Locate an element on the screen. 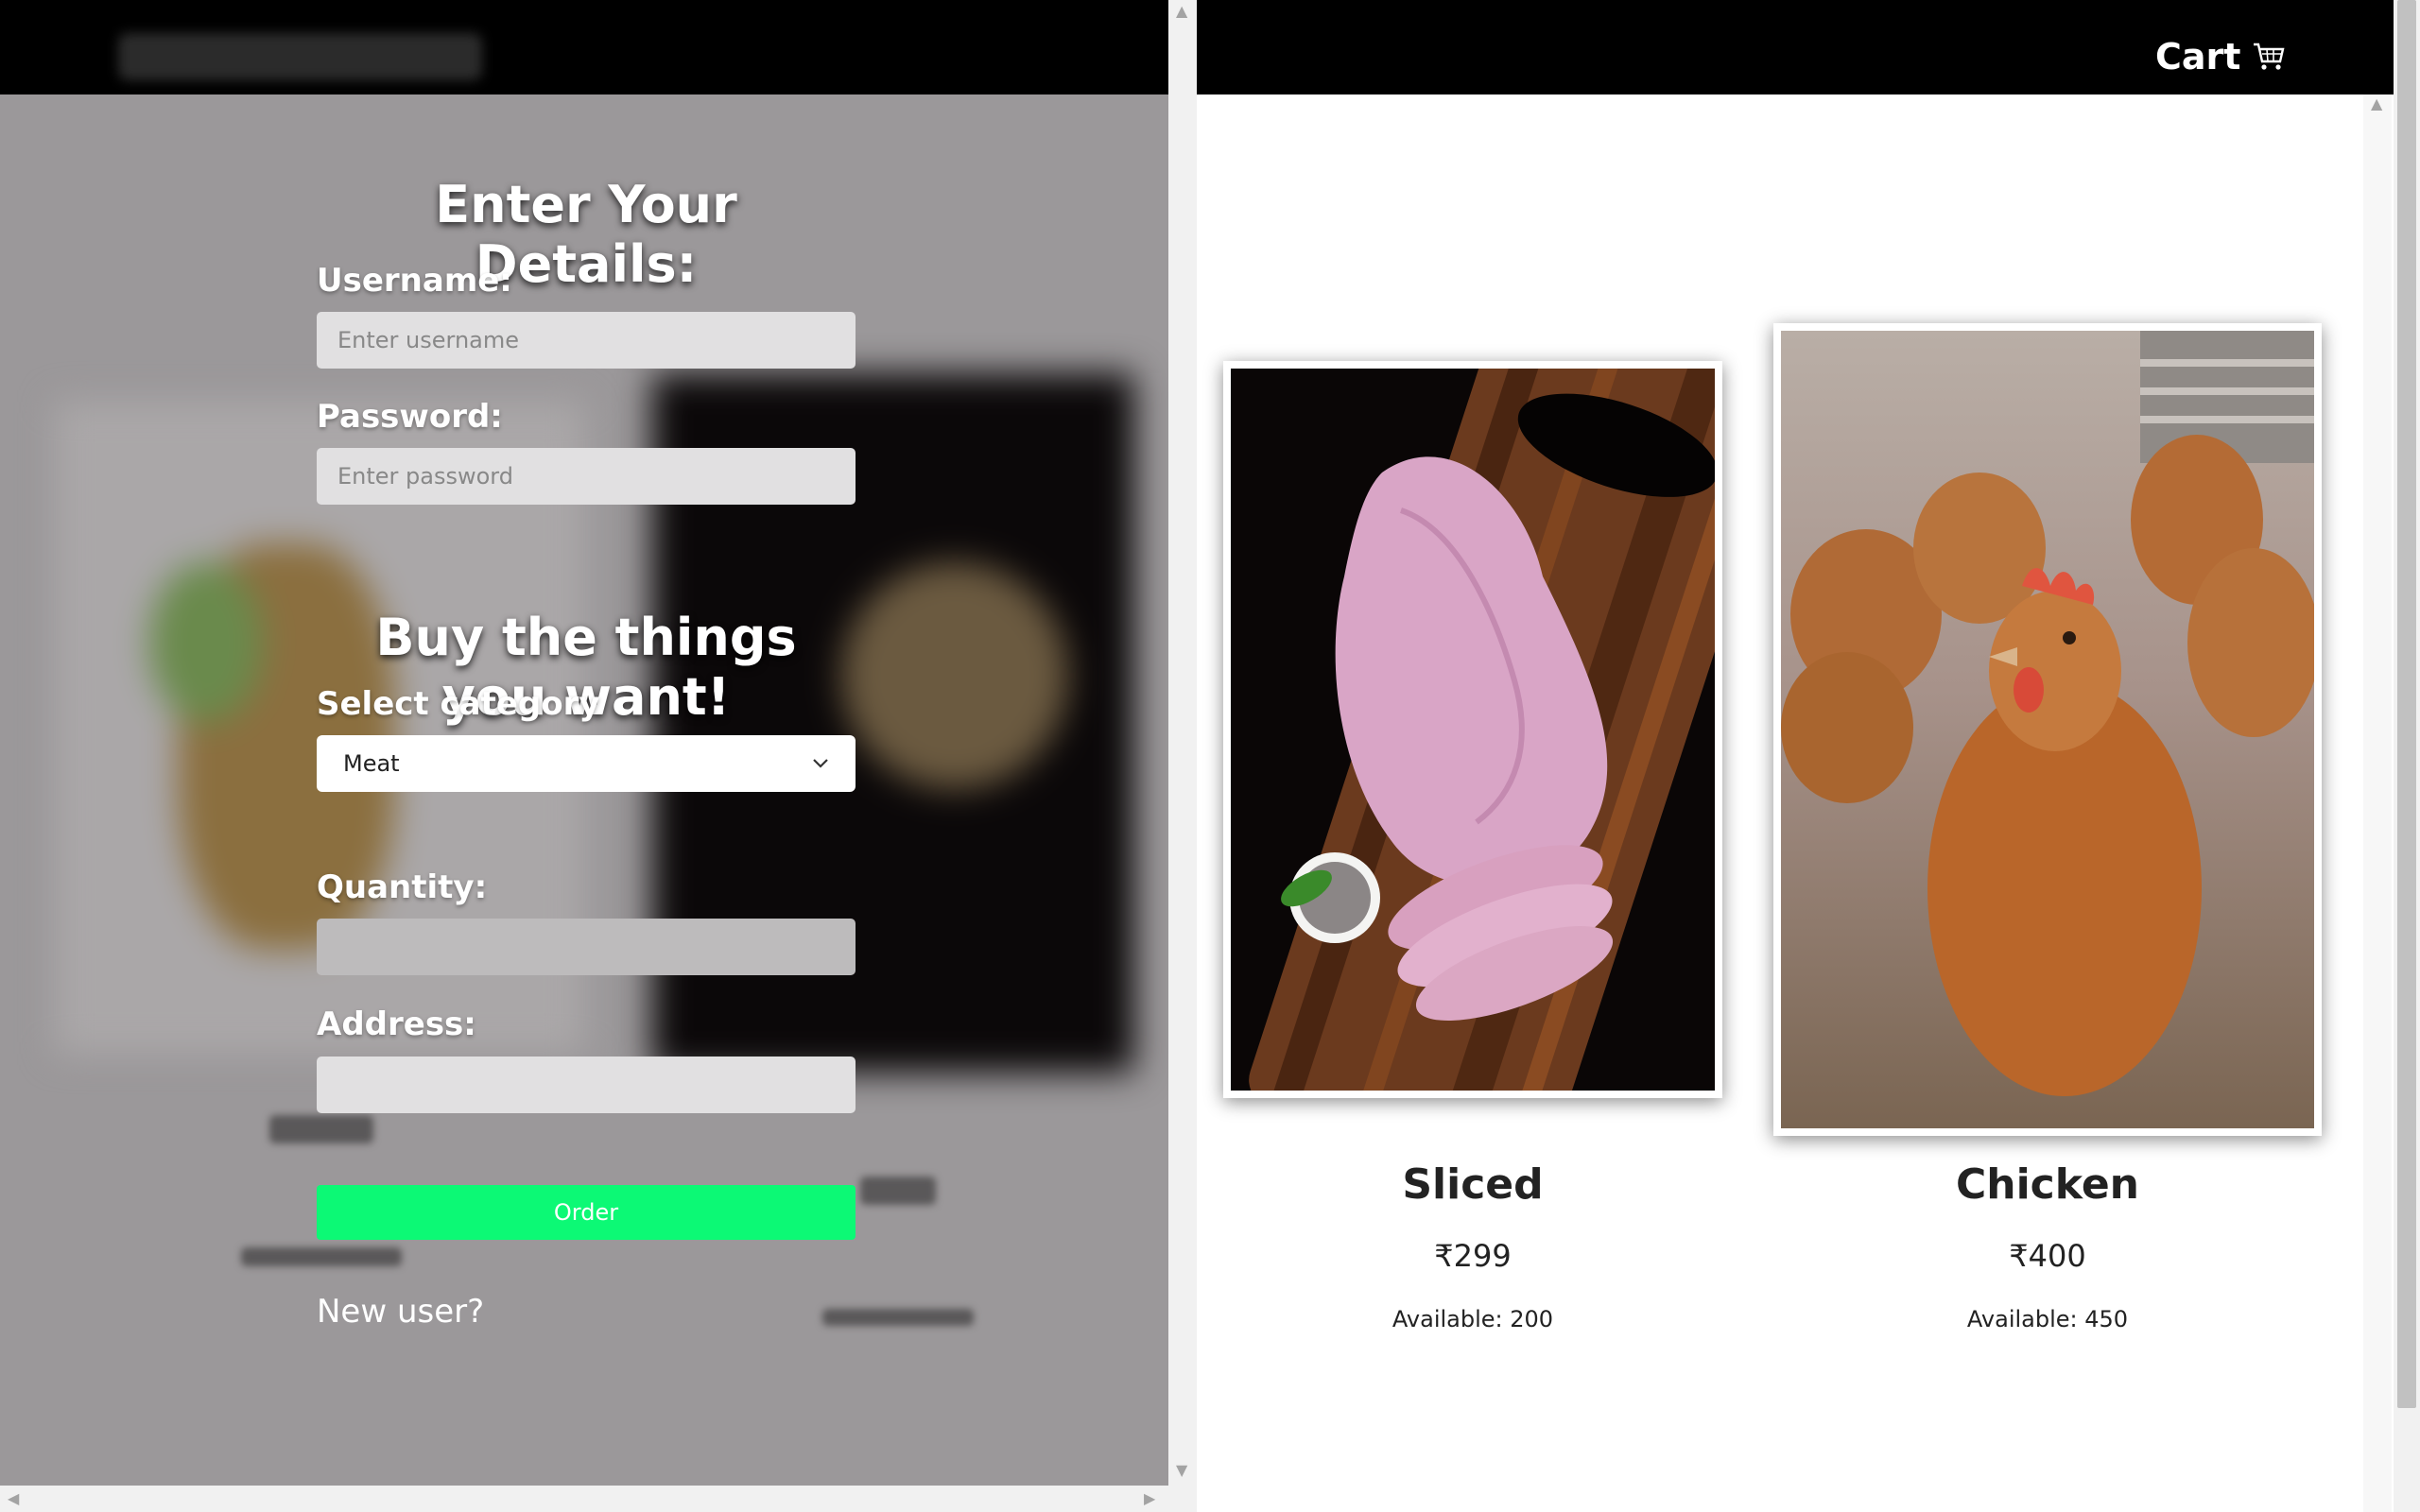  scroll-left-arrow-icon: ◀ is located at coordinates (13, 1498).